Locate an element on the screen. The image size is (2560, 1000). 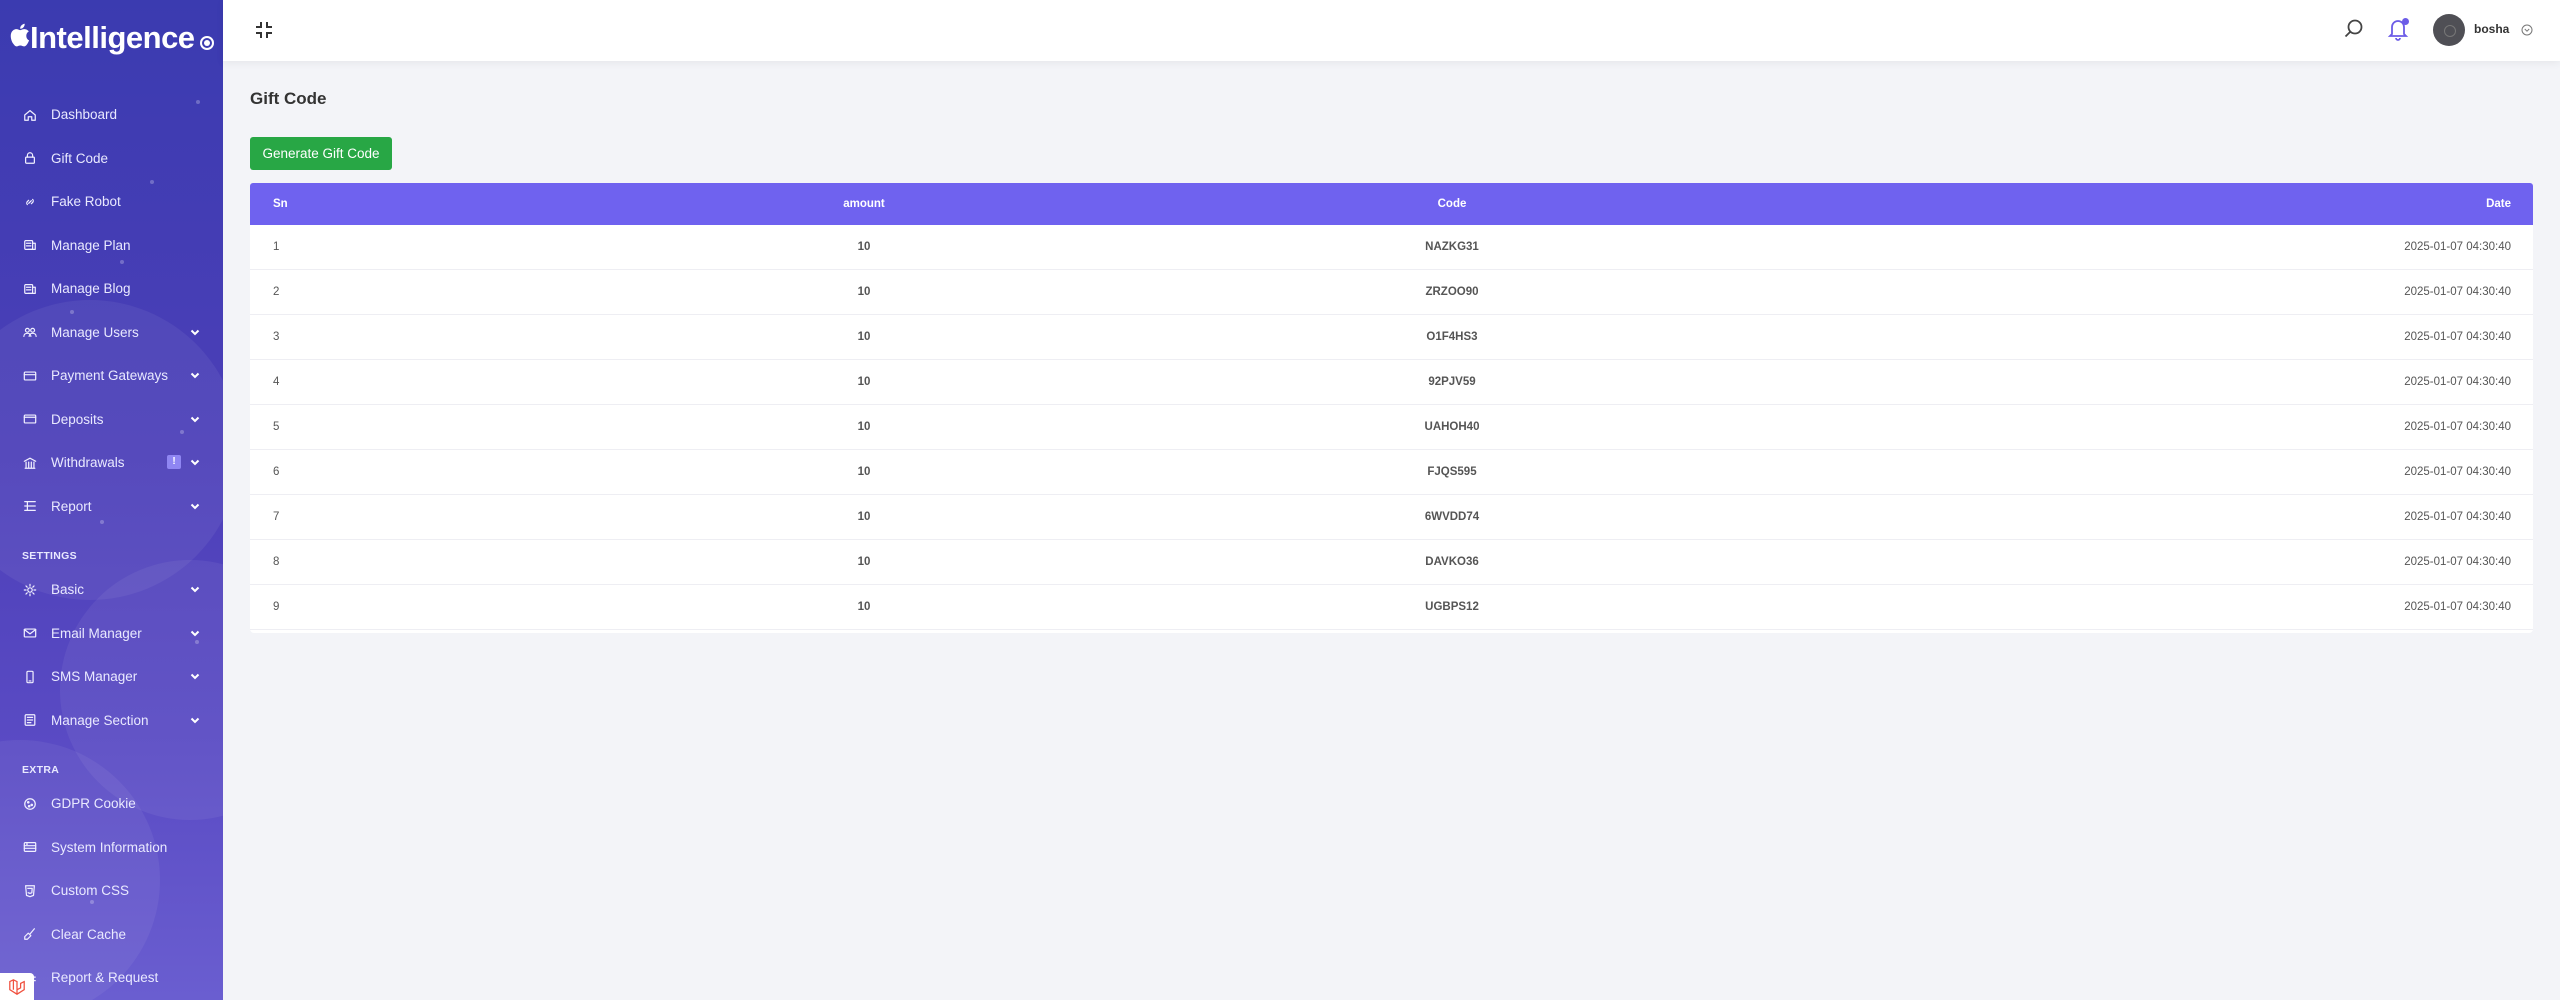
sidebar-item-label: System Information is located at coordinates (109, 847).